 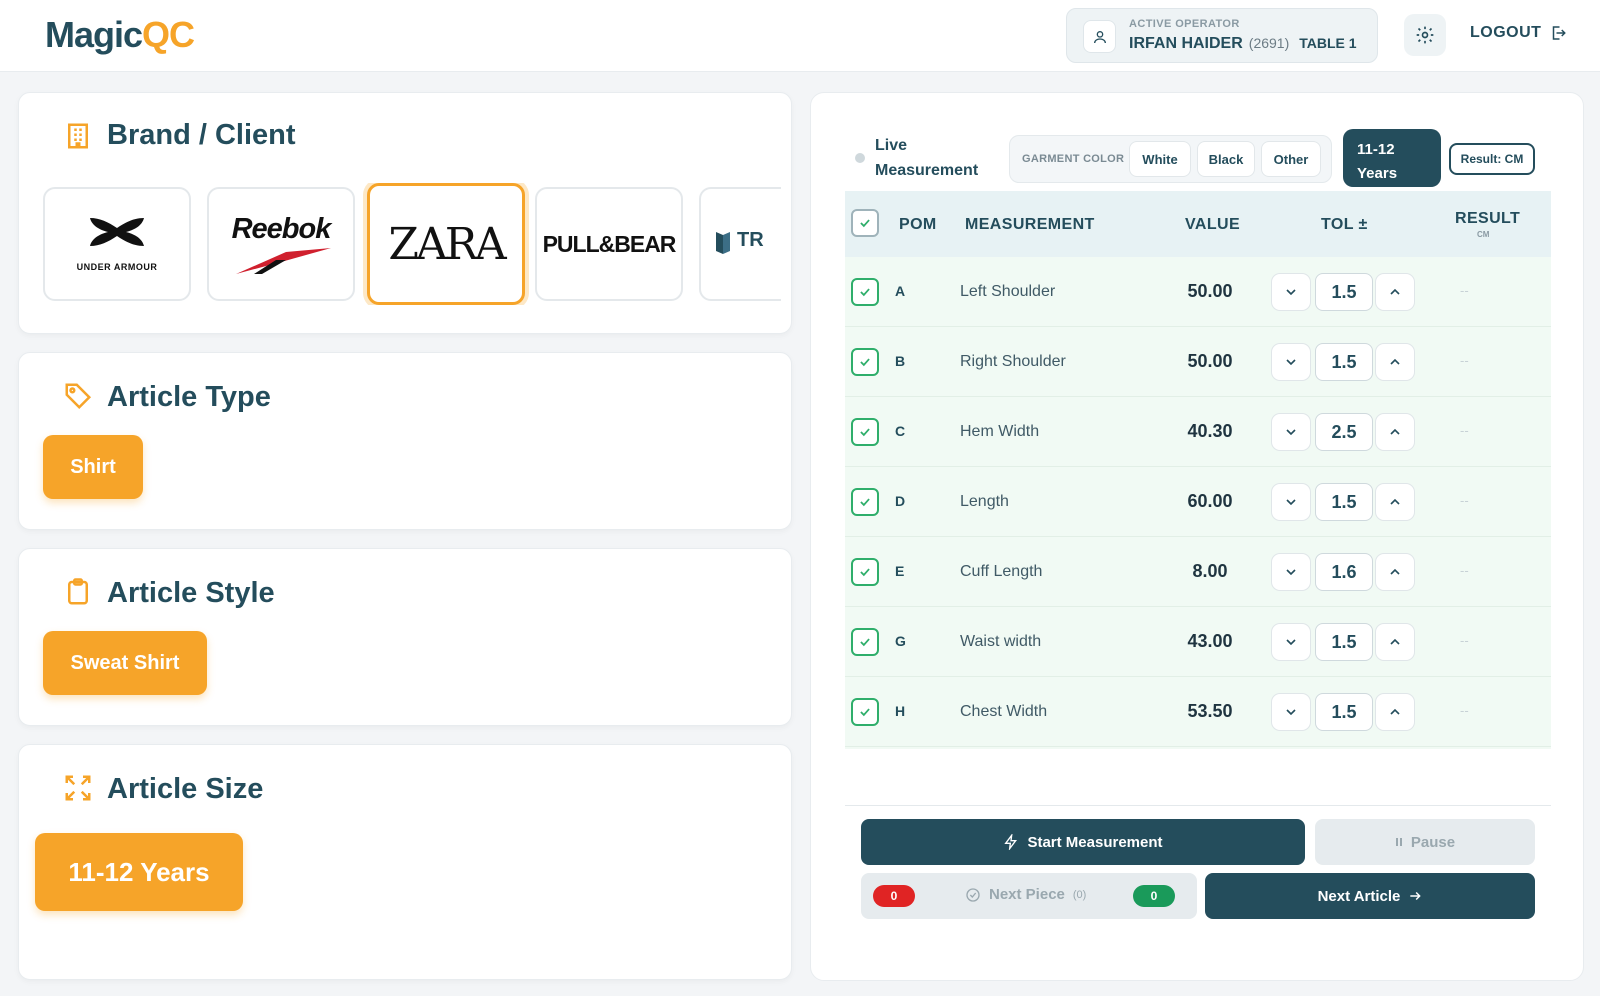 I want to click on brand-list: UNDER ARMOUR Reebok ZARA PULL&BEAR TR, so click(x=412, y=244).